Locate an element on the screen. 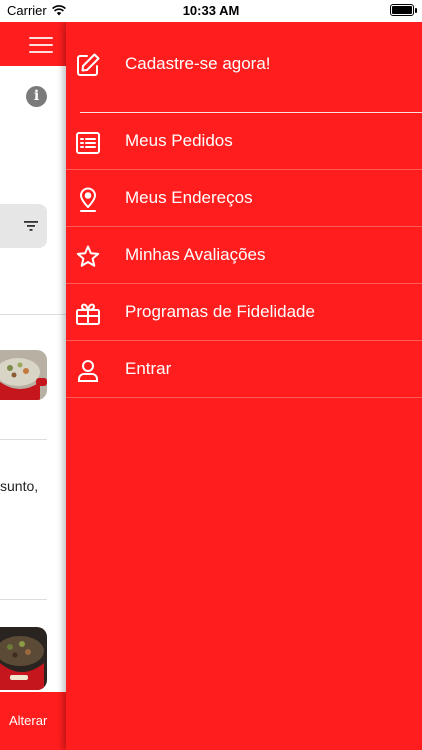  menu-item-label: Programas de Fidelidade is located at coordinates (220, 311).